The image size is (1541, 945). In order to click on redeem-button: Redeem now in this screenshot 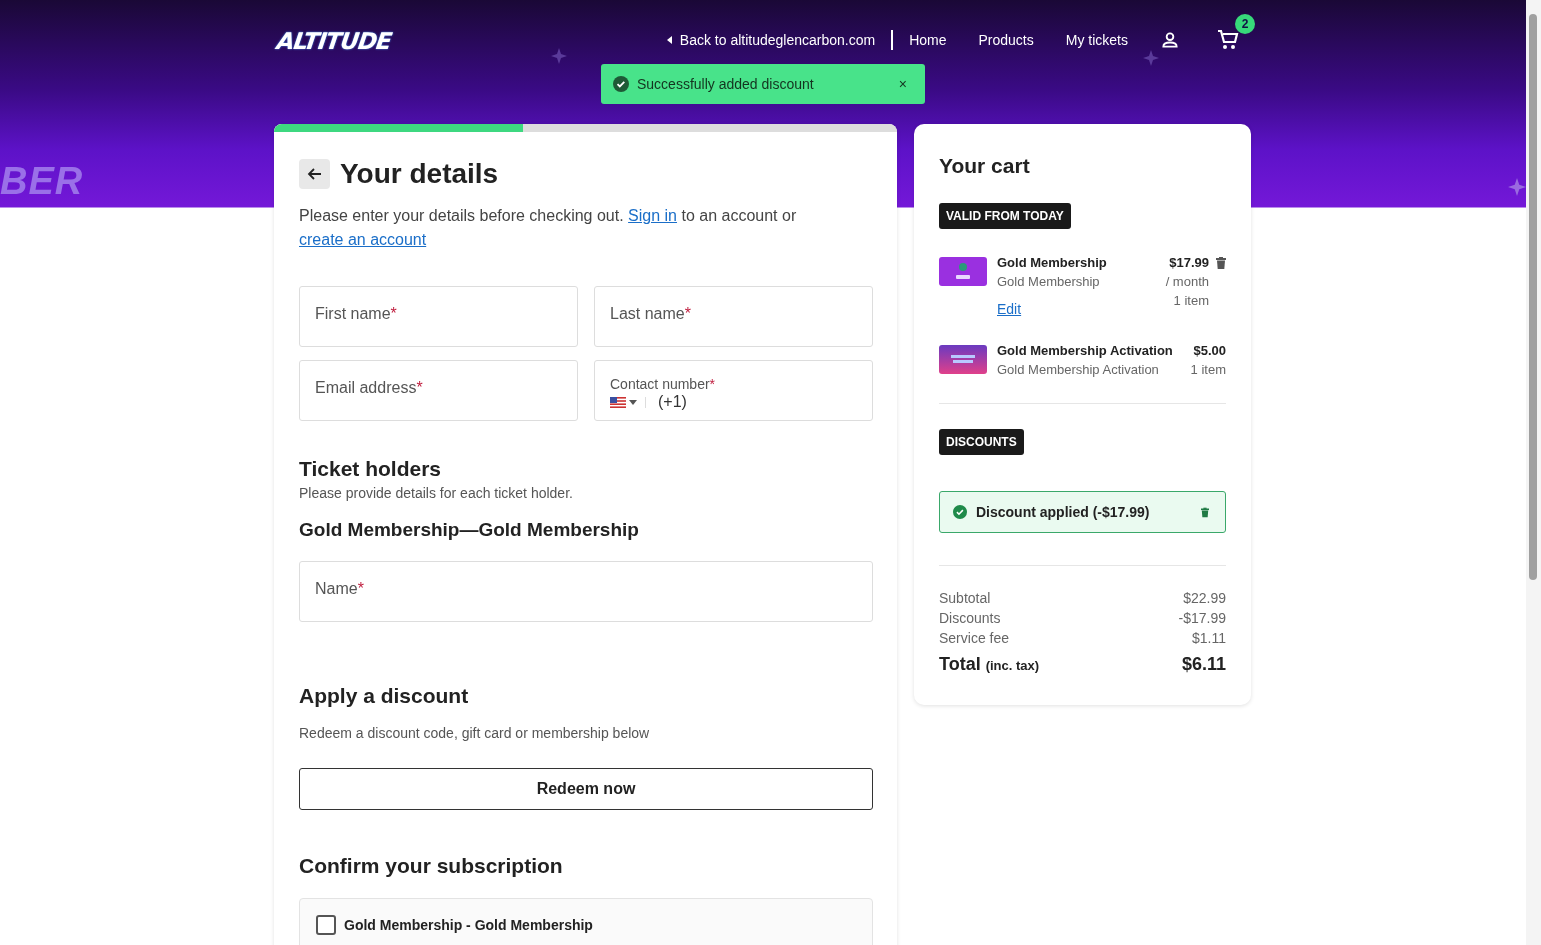, I will do `click(586, 789)`.